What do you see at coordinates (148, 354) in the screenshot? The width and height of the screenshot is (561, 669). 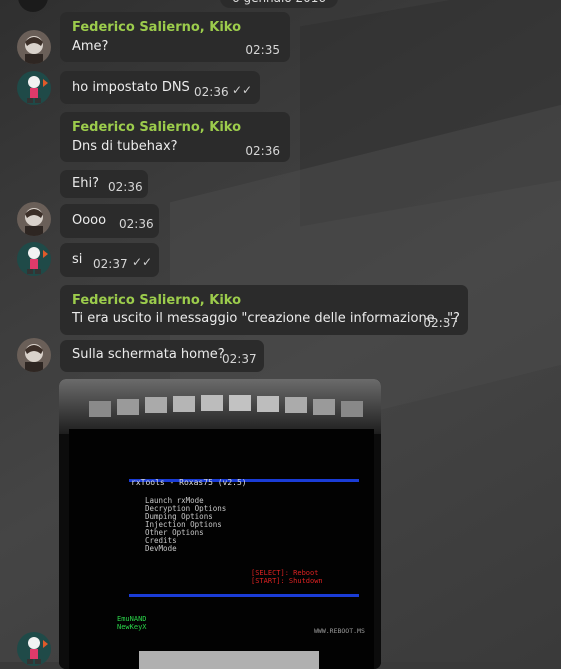 I see `message-text: Sulla schermata home?` at bounding box center [148, 354].